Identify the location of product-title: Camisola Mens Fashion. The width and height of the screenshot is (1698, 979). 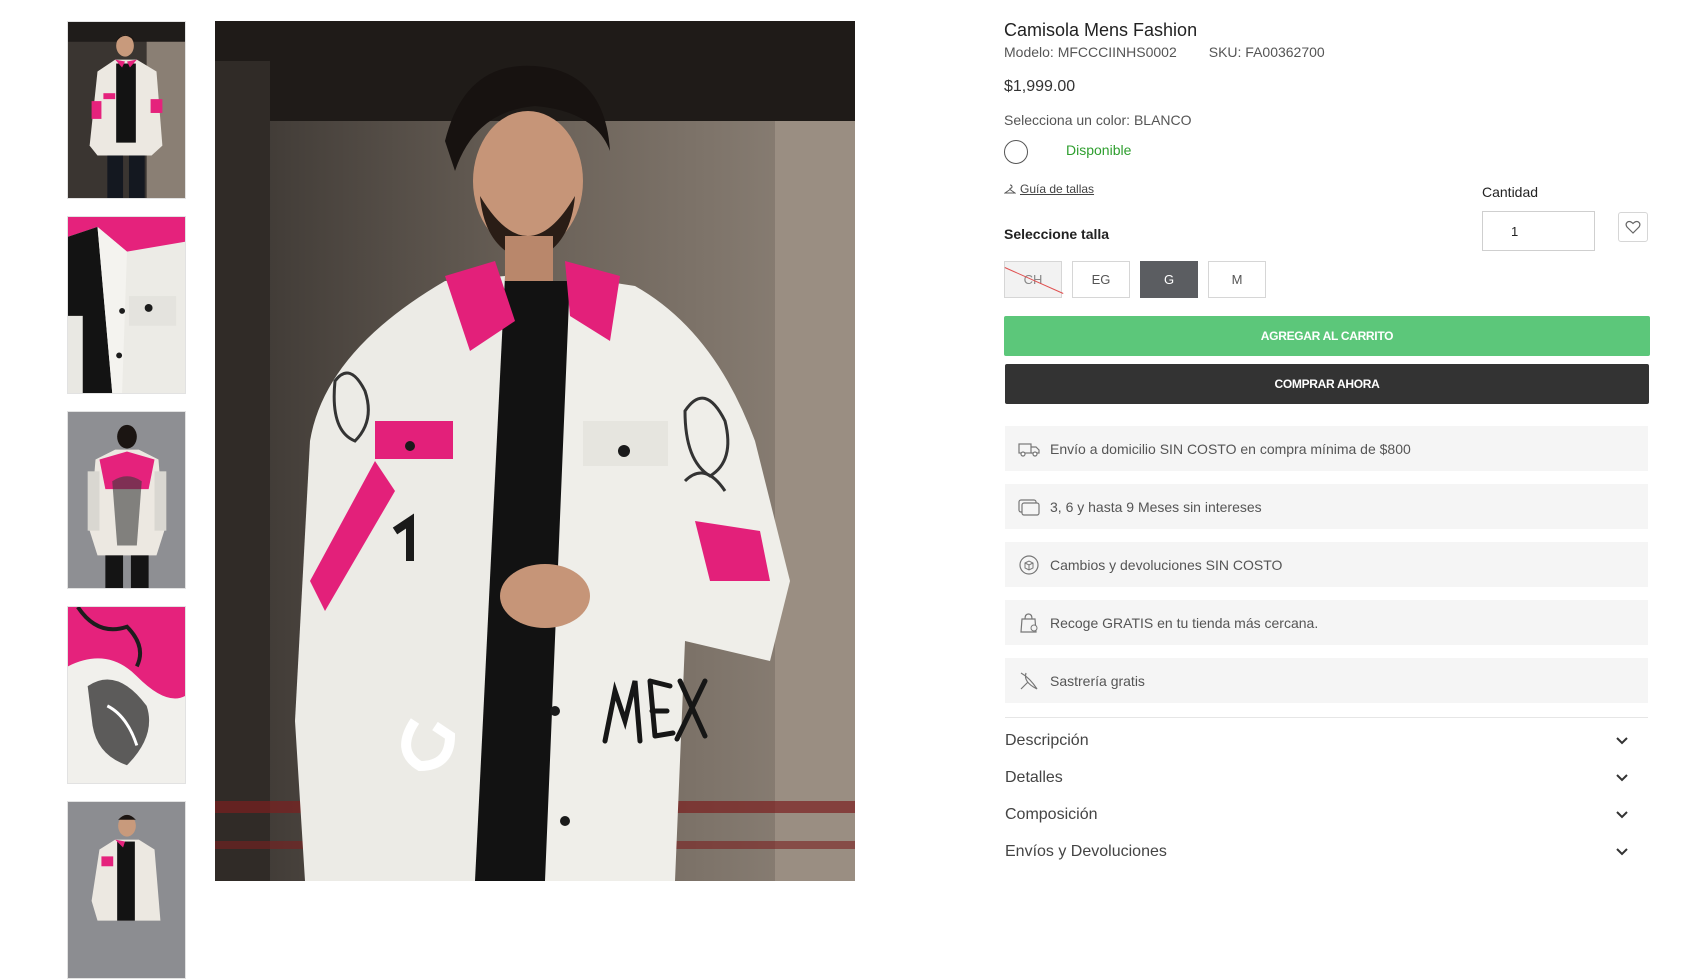
(1101, 30).